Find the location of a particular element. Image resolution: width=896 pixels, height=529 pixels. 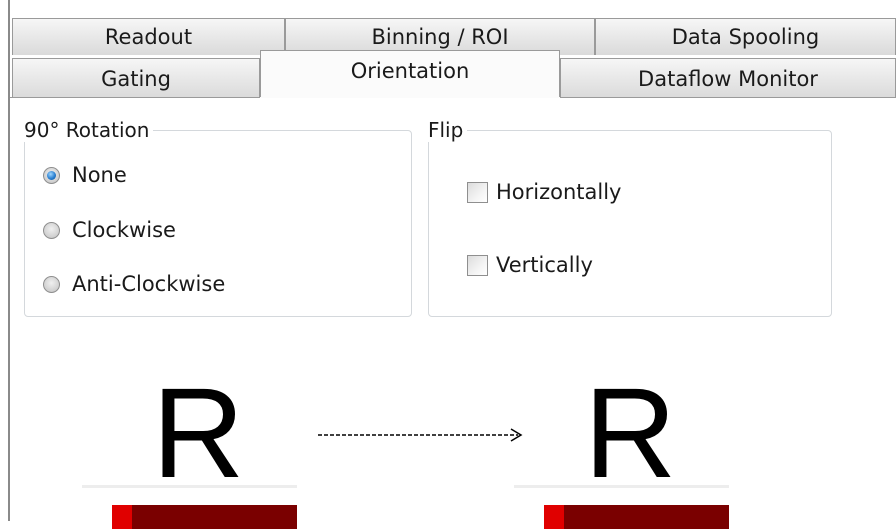

flip-option-label: Horizontally is located at coordinates (559, 192).